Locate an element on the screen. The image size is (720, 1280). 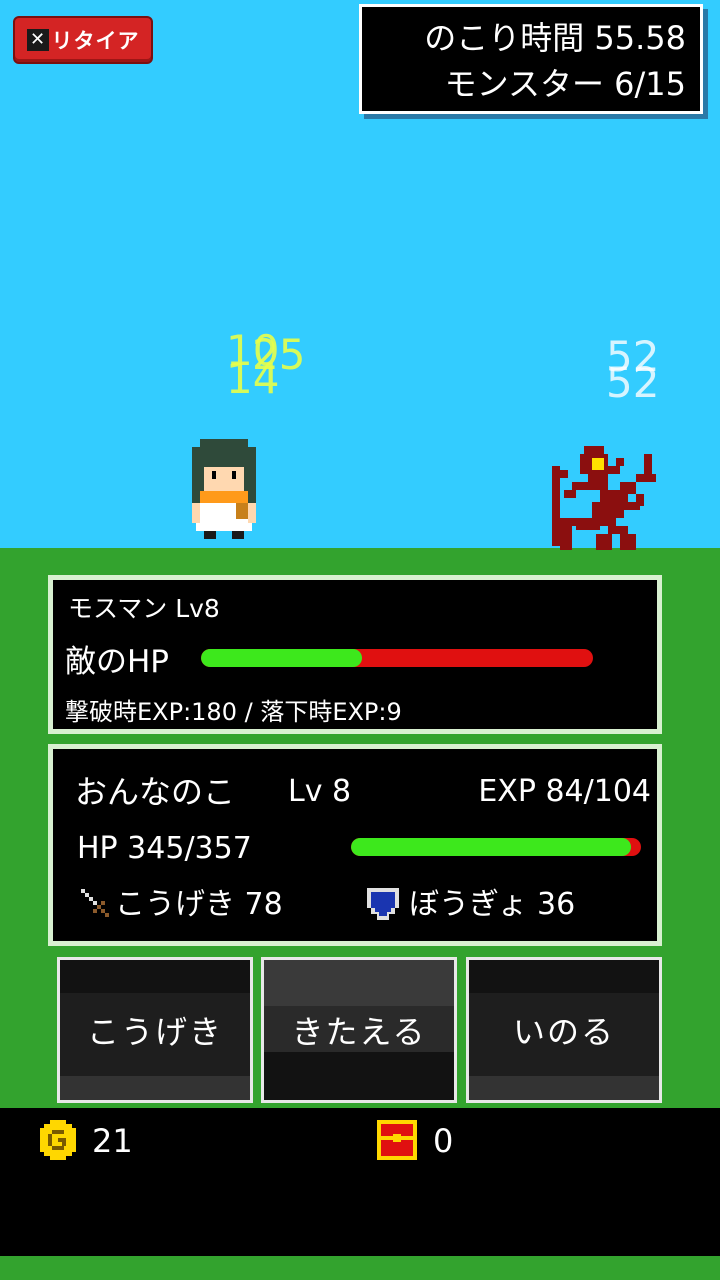
train-command-label: きたえる is located at coordinates (359, 1032).